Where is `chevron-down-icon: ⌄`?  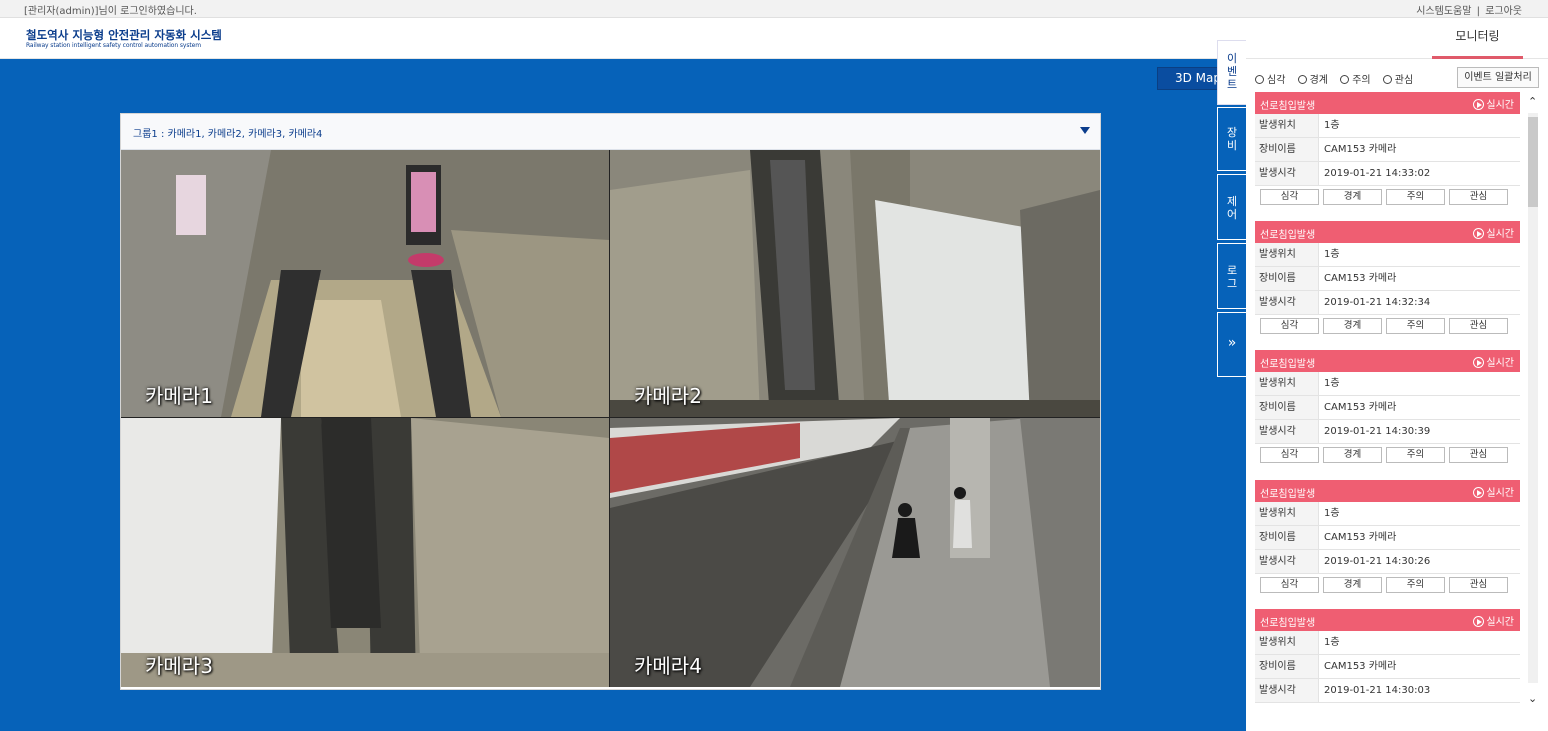
chevron-down-icon: ⌄ is located at coordinates (1532, 698).